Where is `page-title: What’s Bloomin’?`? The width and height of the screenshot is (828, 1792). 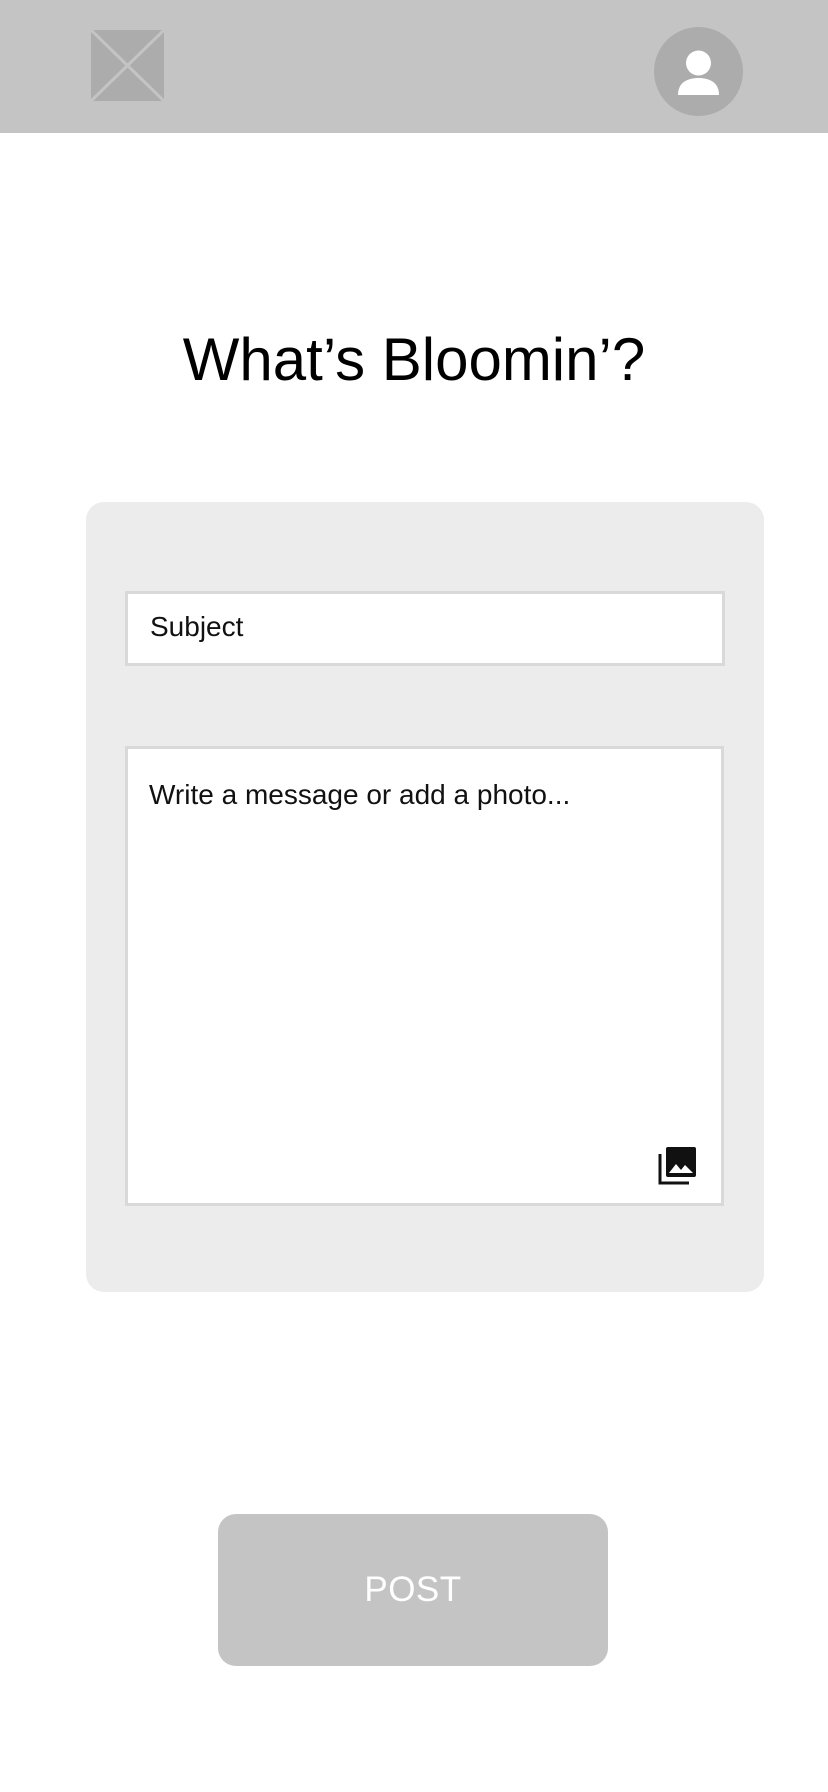
page-title: What’s Bloomin’? is located at coordinates (414, 359).